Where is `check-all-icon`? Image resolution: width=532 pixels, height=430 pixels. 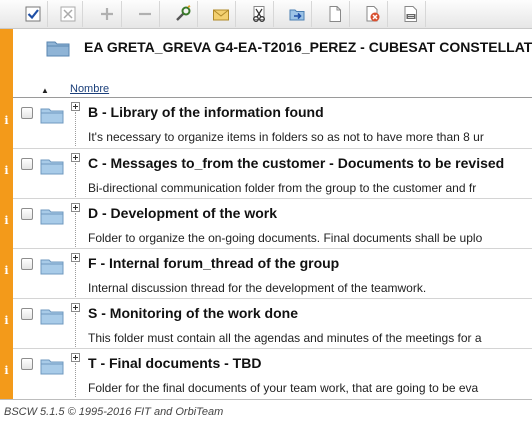 check-all-icon is located at coordinates (32, 14).